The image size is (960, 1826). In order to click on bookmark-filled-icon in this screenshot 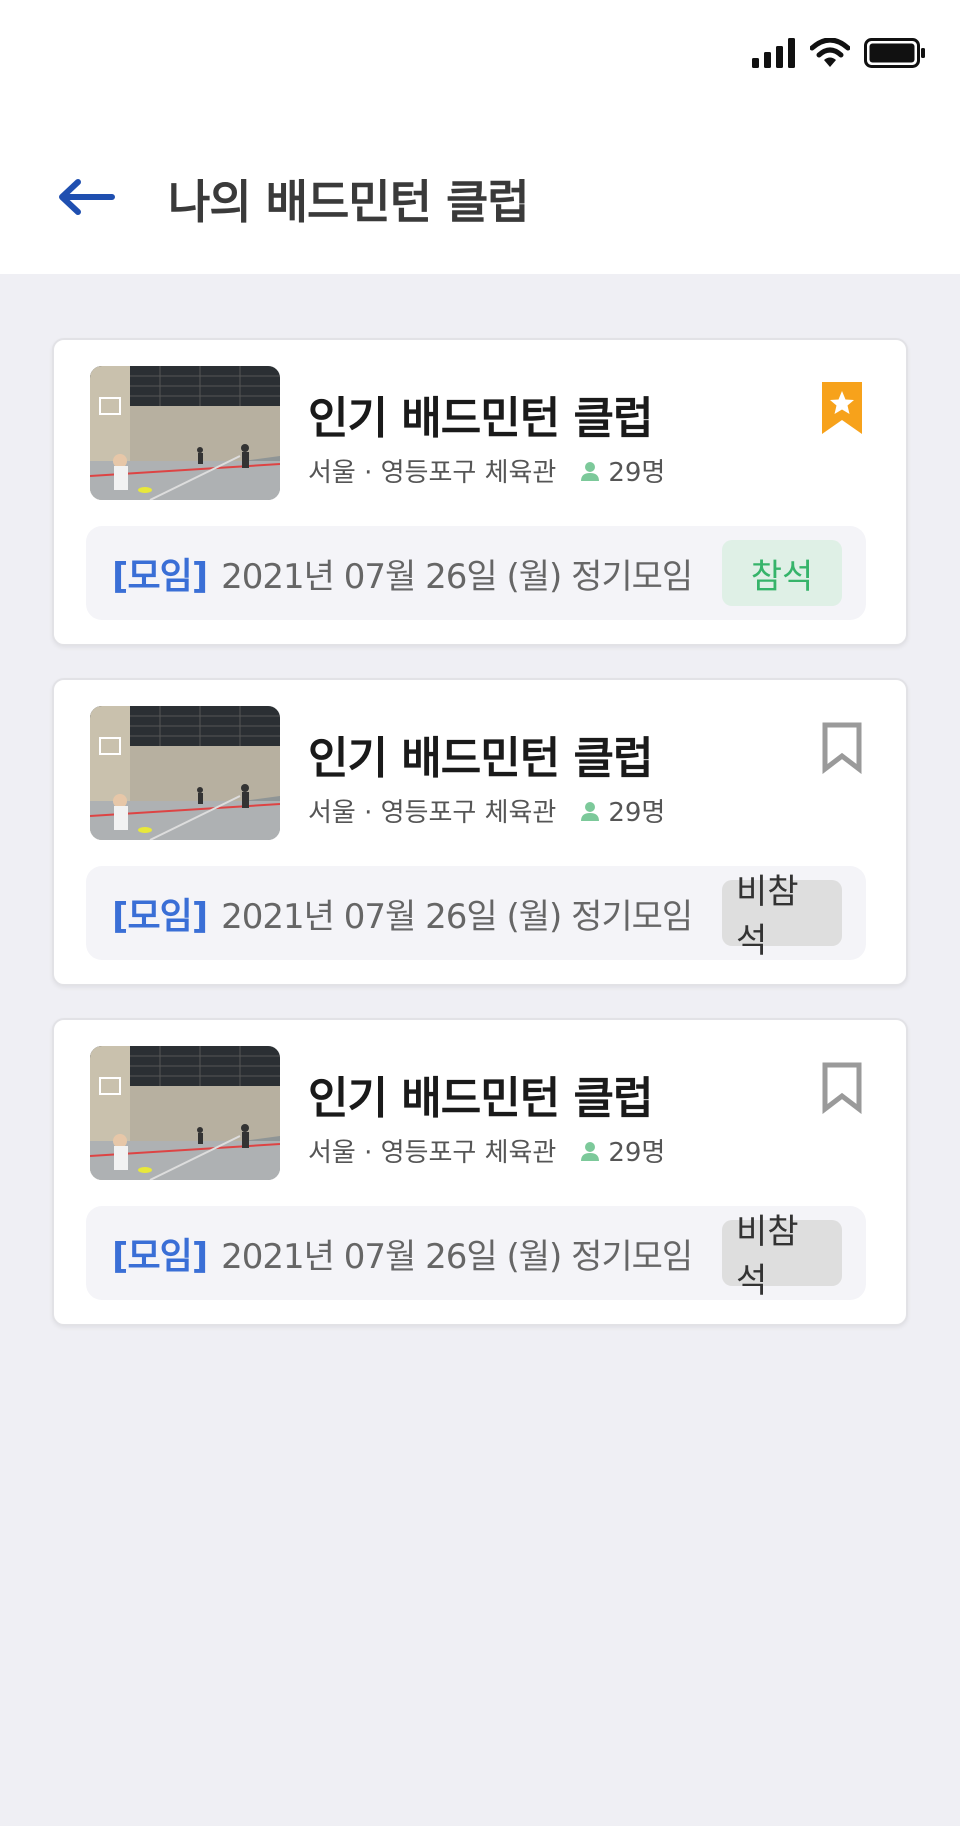, I will do `click(842, 408)`.